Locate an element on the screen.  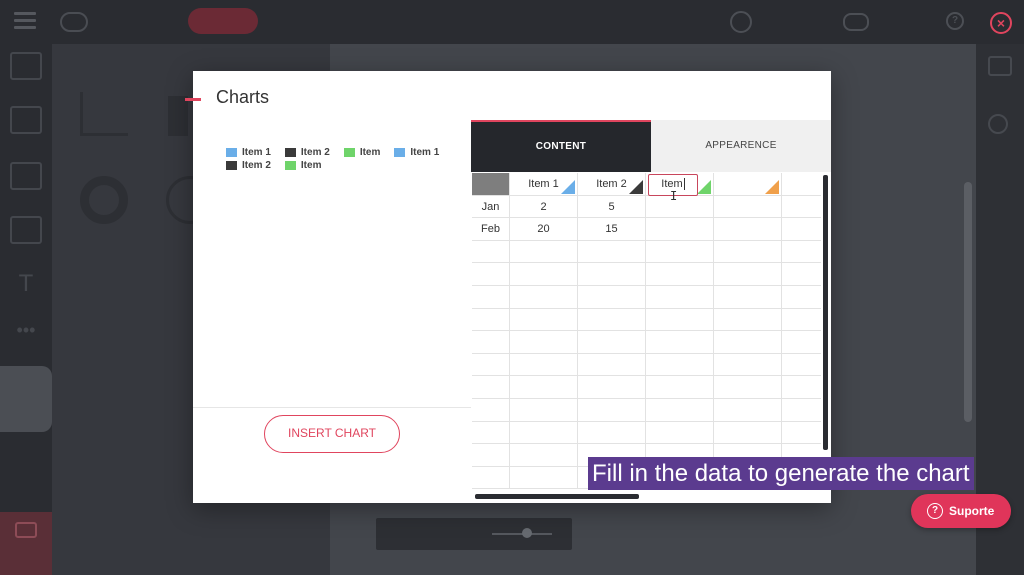
column-header-cell: Item 1 is located at coordinates (544, 184).